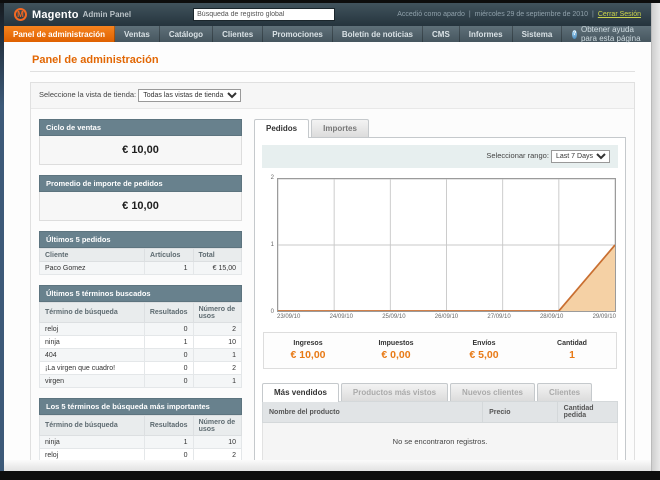 The image size is (660, 480). Describe the element at coordinates (238, 34) in the screenshot. I see `nav-item-customers: Clientes` at that location.